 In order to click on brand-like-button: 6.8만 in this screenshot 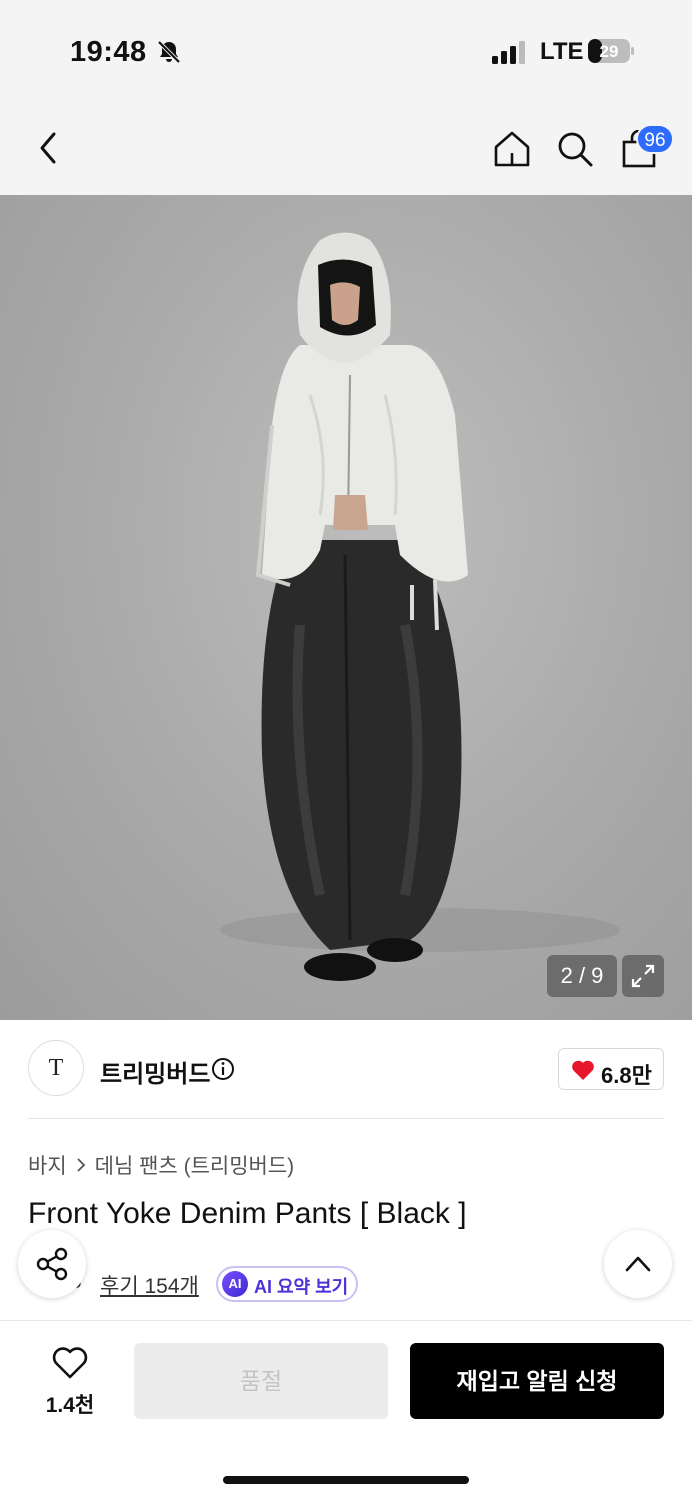, I will do `click(611, 1069)`.